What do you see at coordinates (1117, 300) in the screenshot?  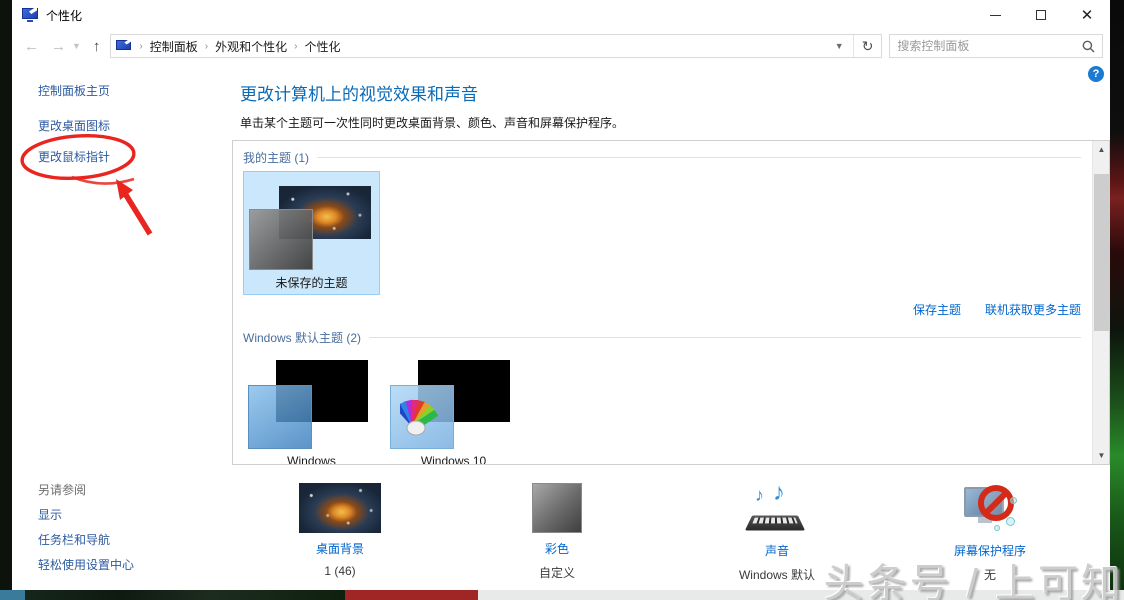 I see `desktop-edge-right` at bounding box center [1117, 300].